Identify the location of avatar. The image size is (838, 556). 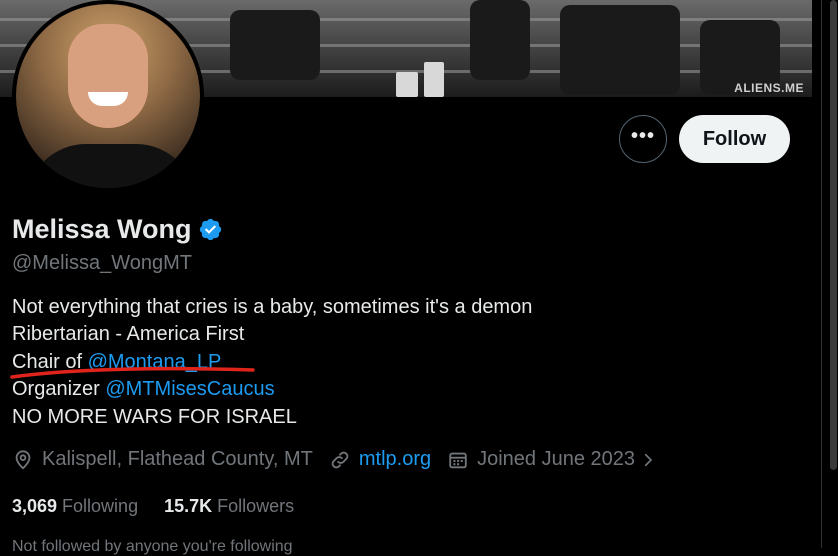
(108, 96).